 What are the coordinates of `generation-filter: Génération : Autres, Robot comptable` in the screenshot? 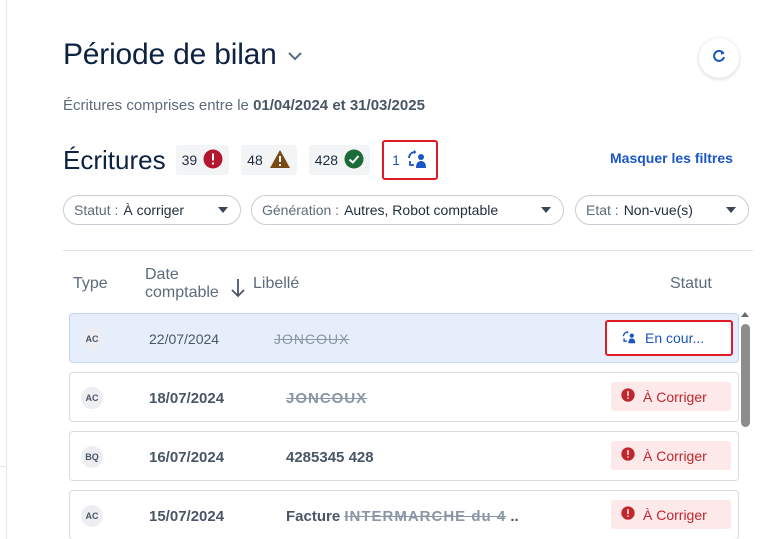 It's located at (407, 210).